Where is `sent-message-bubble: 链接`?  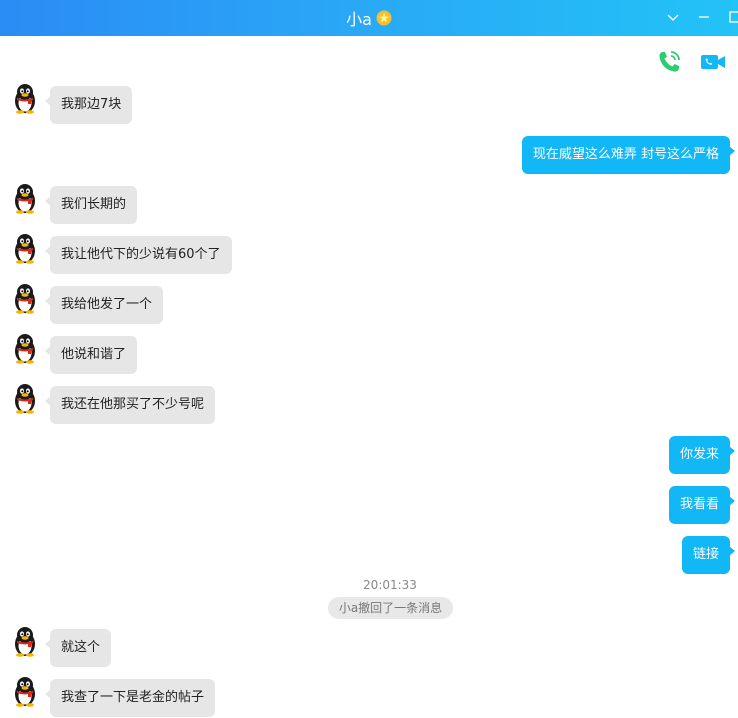 sent-message-bubble: 链接 is located at coordinates (708, 555).